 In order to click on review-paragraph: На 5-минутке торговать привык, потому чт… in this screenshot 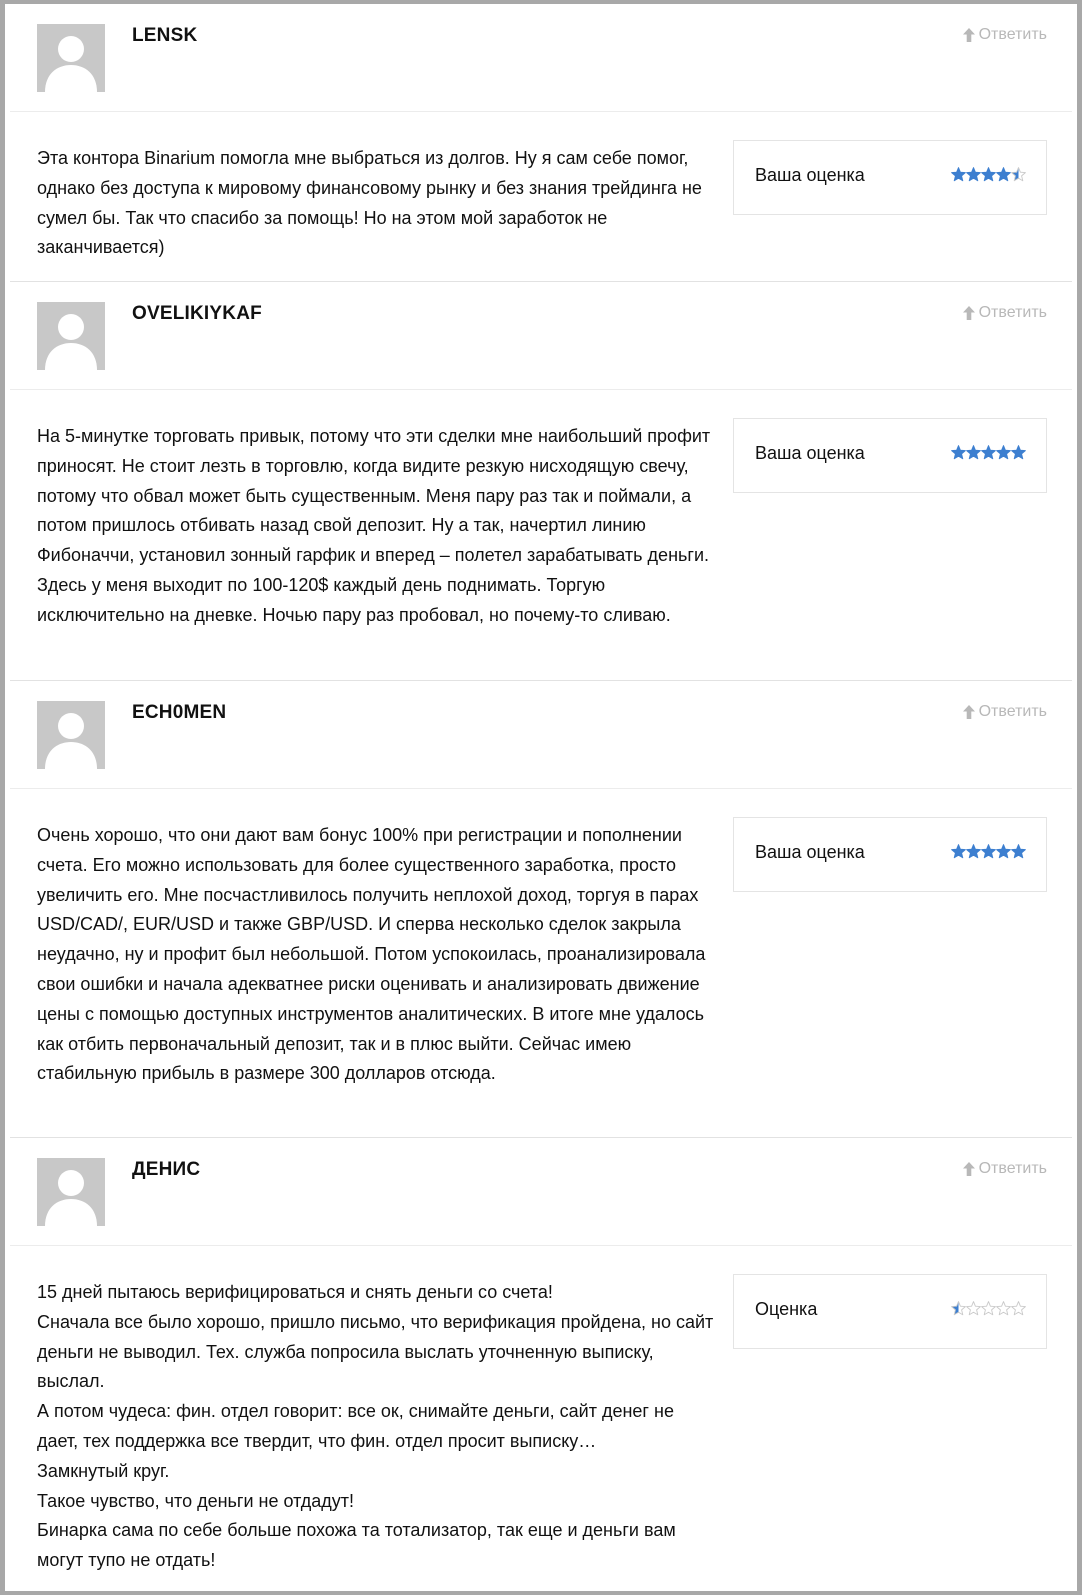, I will do `click(374, 525)`.